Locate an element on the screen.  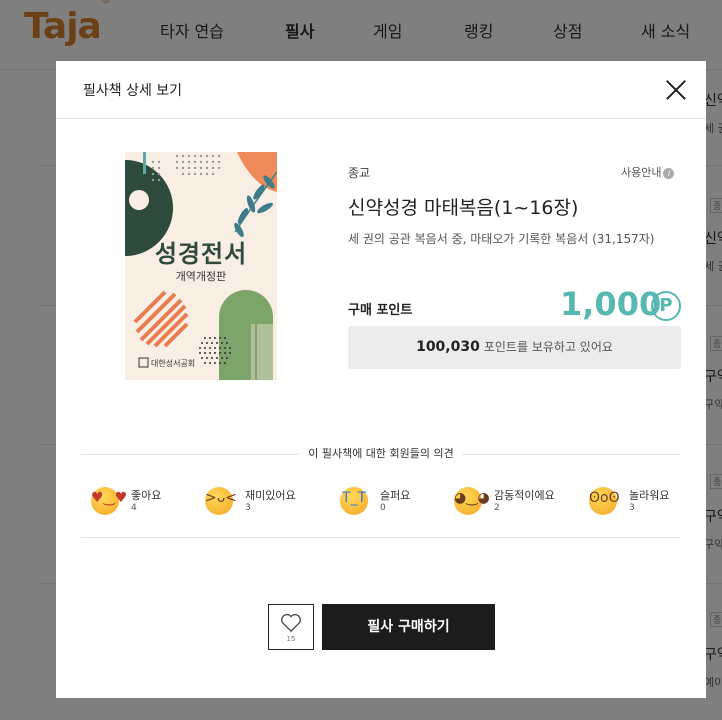
heart-eyes-emoji-icon: ♥‿♥ is located at coordinates (109, 501).